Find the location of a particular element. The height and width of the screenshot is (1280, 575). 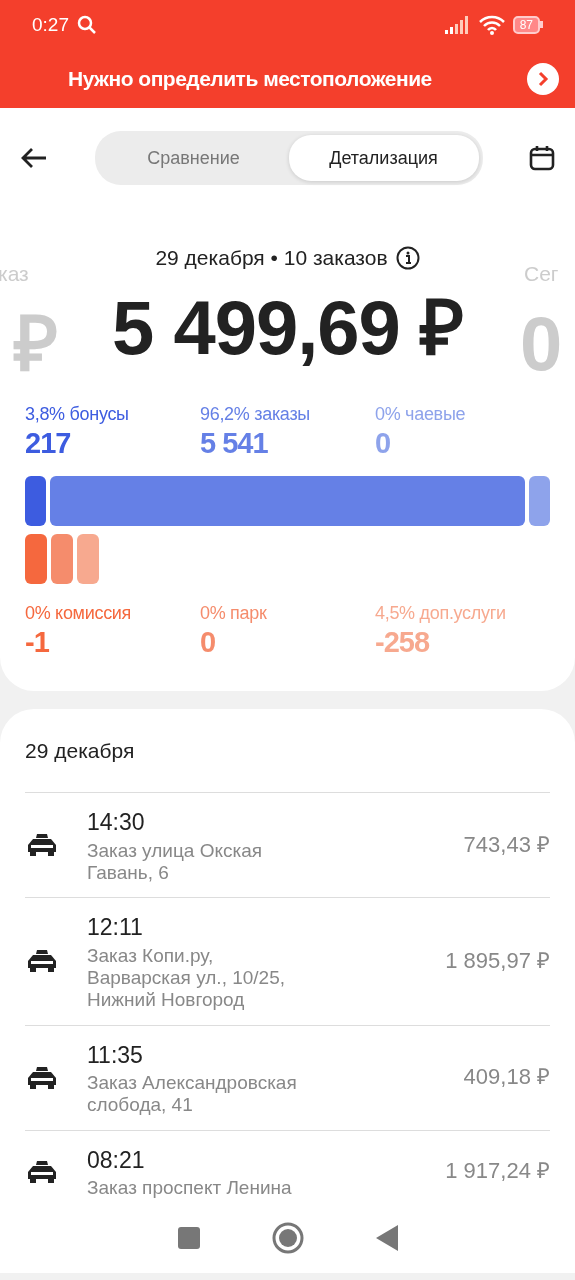

order-time: 12:11 is located at coordinates (115, 928).